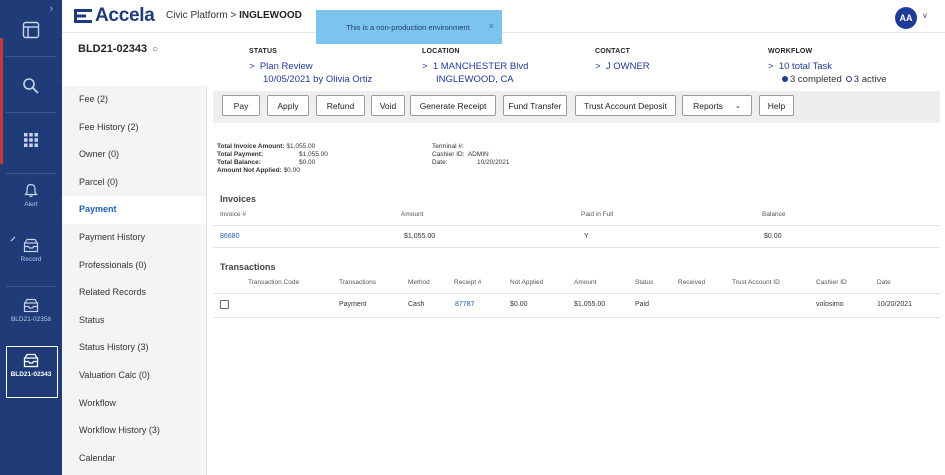 This screenshot has height=475, width=945. I want to click on received-header: Received, so click(692, 282).